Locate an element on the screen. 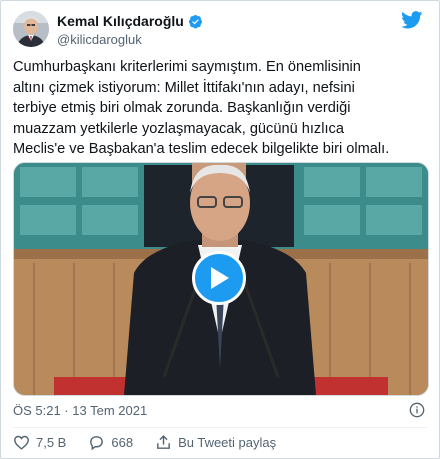 The height and width of the screenshot is (459, 440). tweet-actions: 7,5 B 668 Bu Tweeti paylaş is located at coordinates (155, 442).